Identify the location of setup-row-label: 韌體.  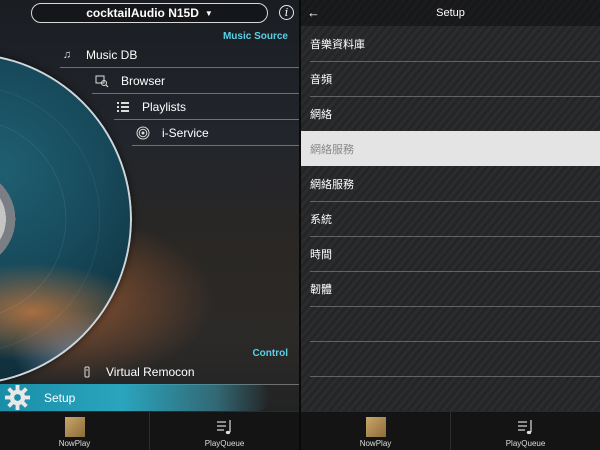
(321, 289).